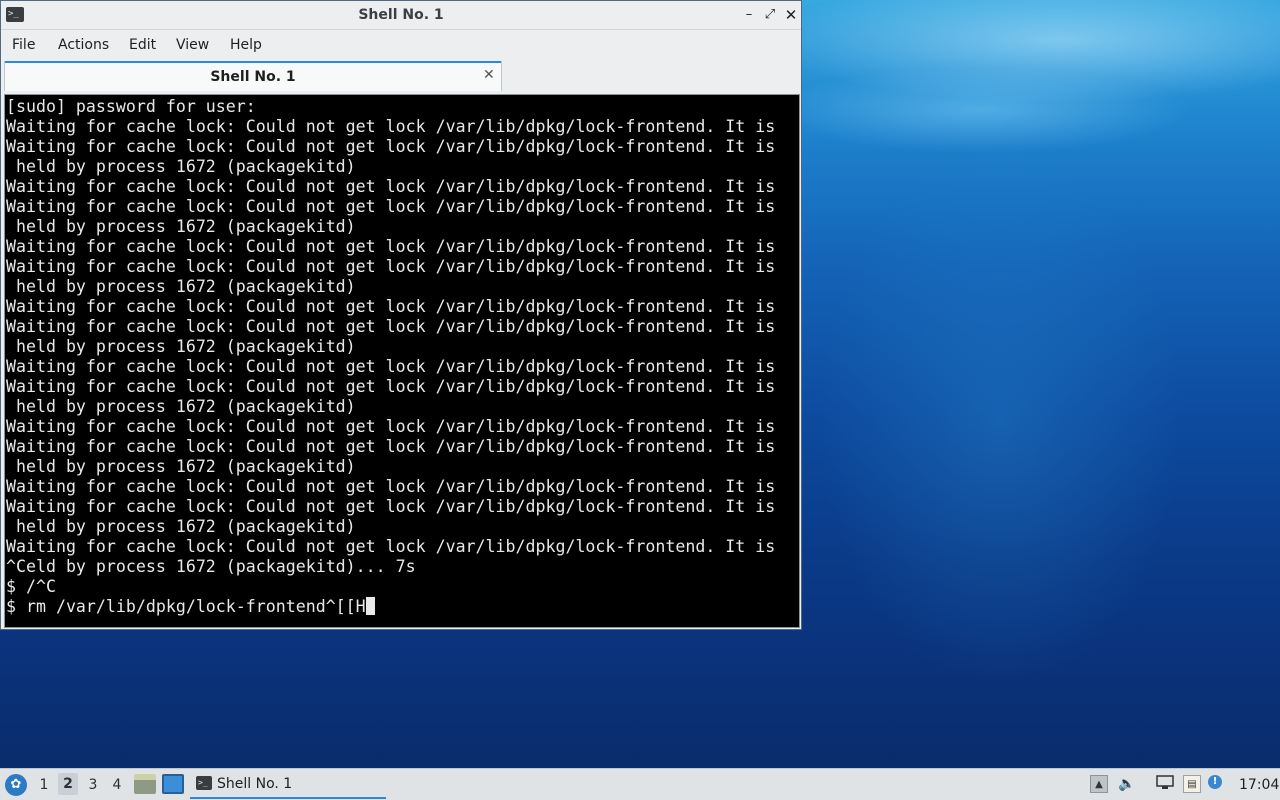 Image resolution: width=1280 pixels, height=800 pixels. I want to click on tab-close-icon: ✕, so click(489, 75).